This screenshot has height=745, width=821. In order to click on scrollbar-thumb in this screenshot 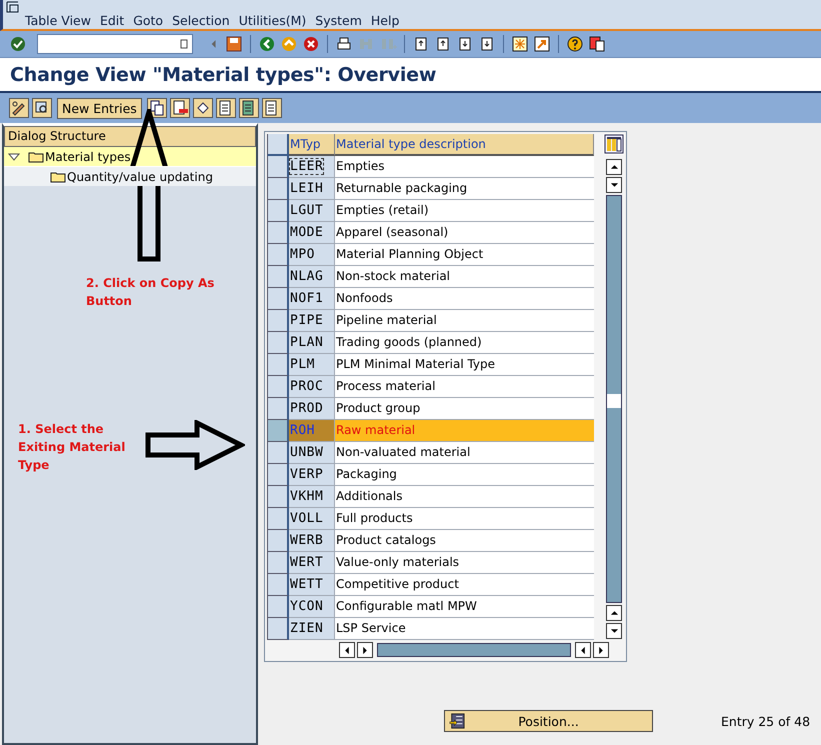, I will do `click(614, 401)`.